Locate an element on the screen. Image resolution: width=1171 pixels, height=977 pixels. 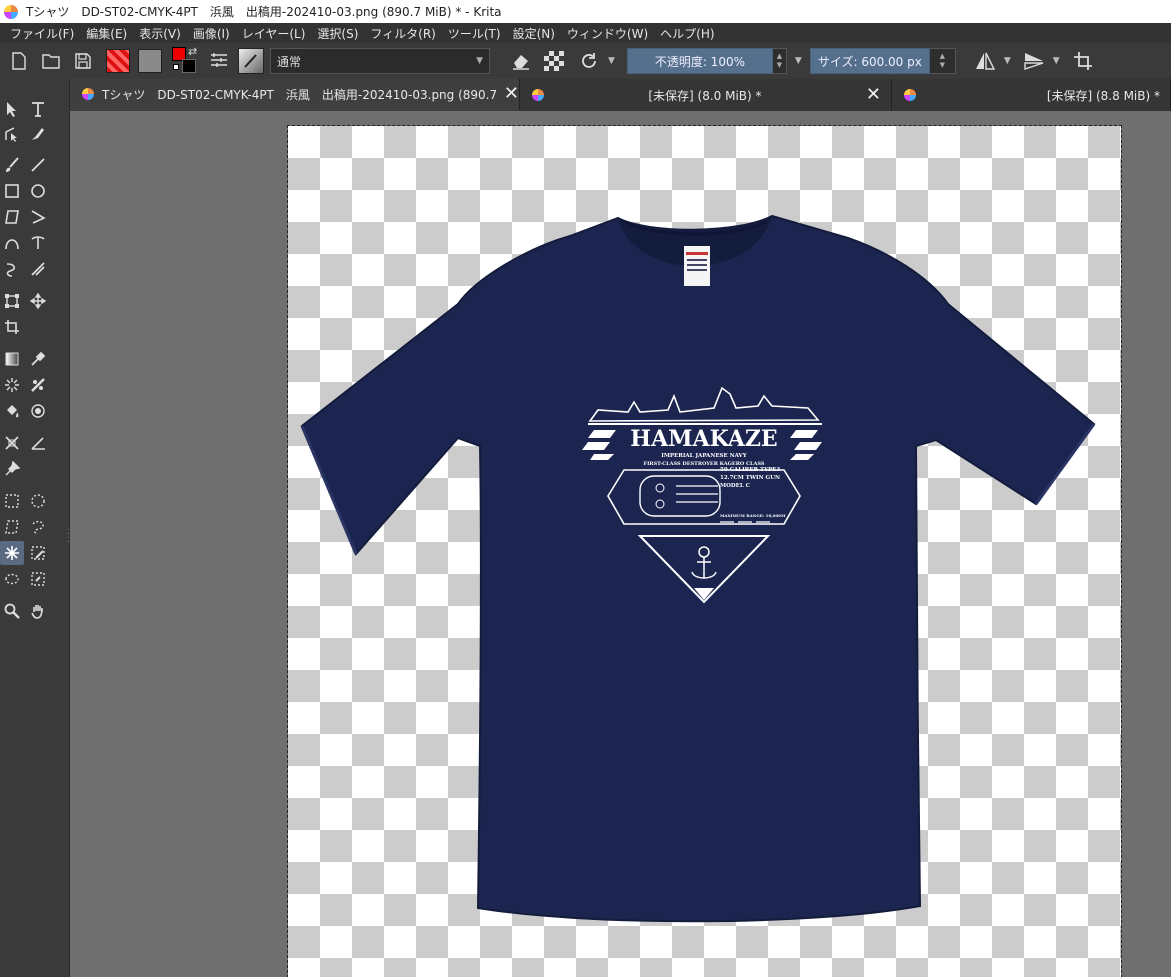
move-tool-icon is located at coordinates (38, 301).